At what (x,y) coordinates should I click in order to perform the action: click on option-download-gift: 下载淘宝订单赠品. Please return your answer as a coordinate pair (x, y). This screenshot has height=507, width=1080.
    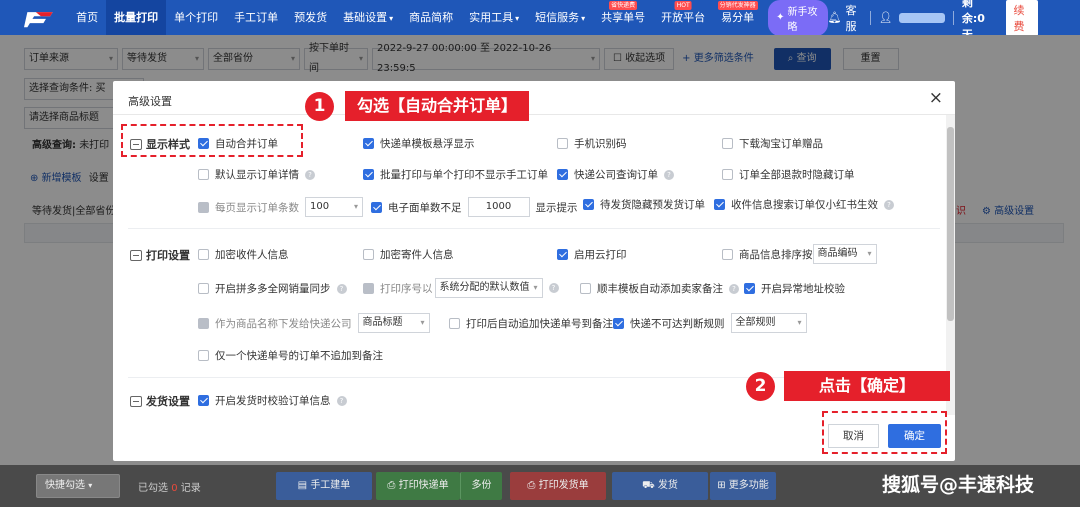
    Looking at the image, I should click on (772, 143).